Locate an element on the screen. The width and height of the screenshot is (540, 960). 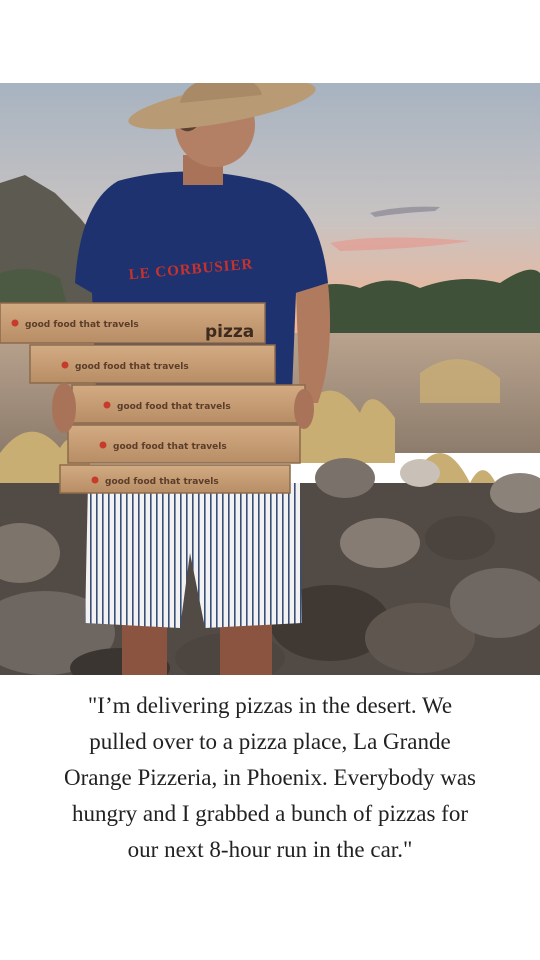
pizza-box: good food that travels pizza is located at coordinates (133, 323).